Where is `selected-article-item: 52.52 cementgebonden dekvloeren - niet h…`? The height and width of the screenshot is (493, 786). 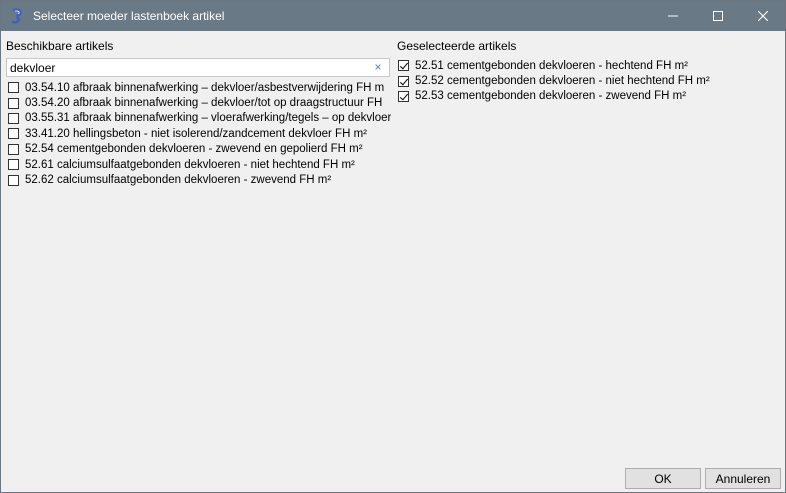 selected-article-item: 52.52 cementgebonden dekvloeren - niet h… is located at coordinates (588, 80).